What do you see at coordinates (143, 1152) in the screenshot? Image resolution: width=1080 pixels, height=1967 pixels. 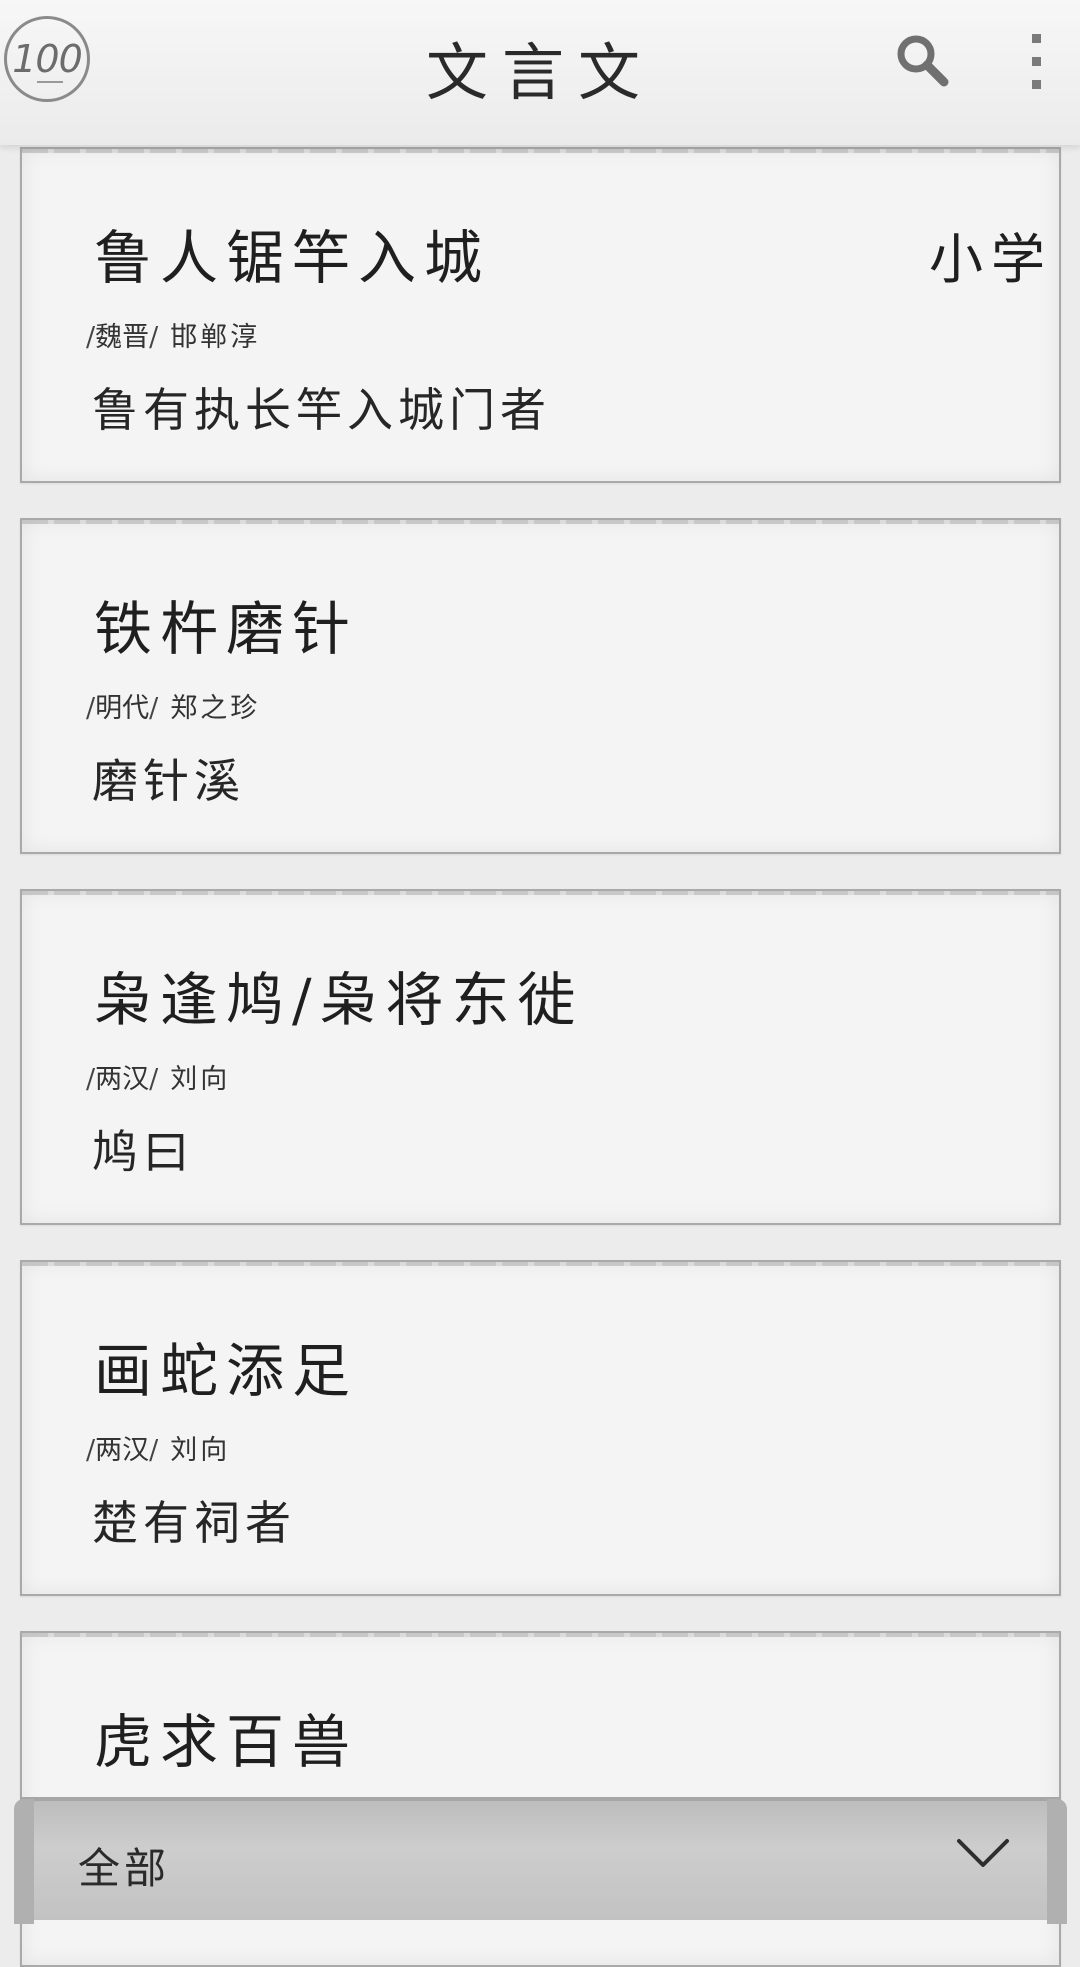 I see `article-excerpt: 鸠曰` at bounding box center [143, 1152].